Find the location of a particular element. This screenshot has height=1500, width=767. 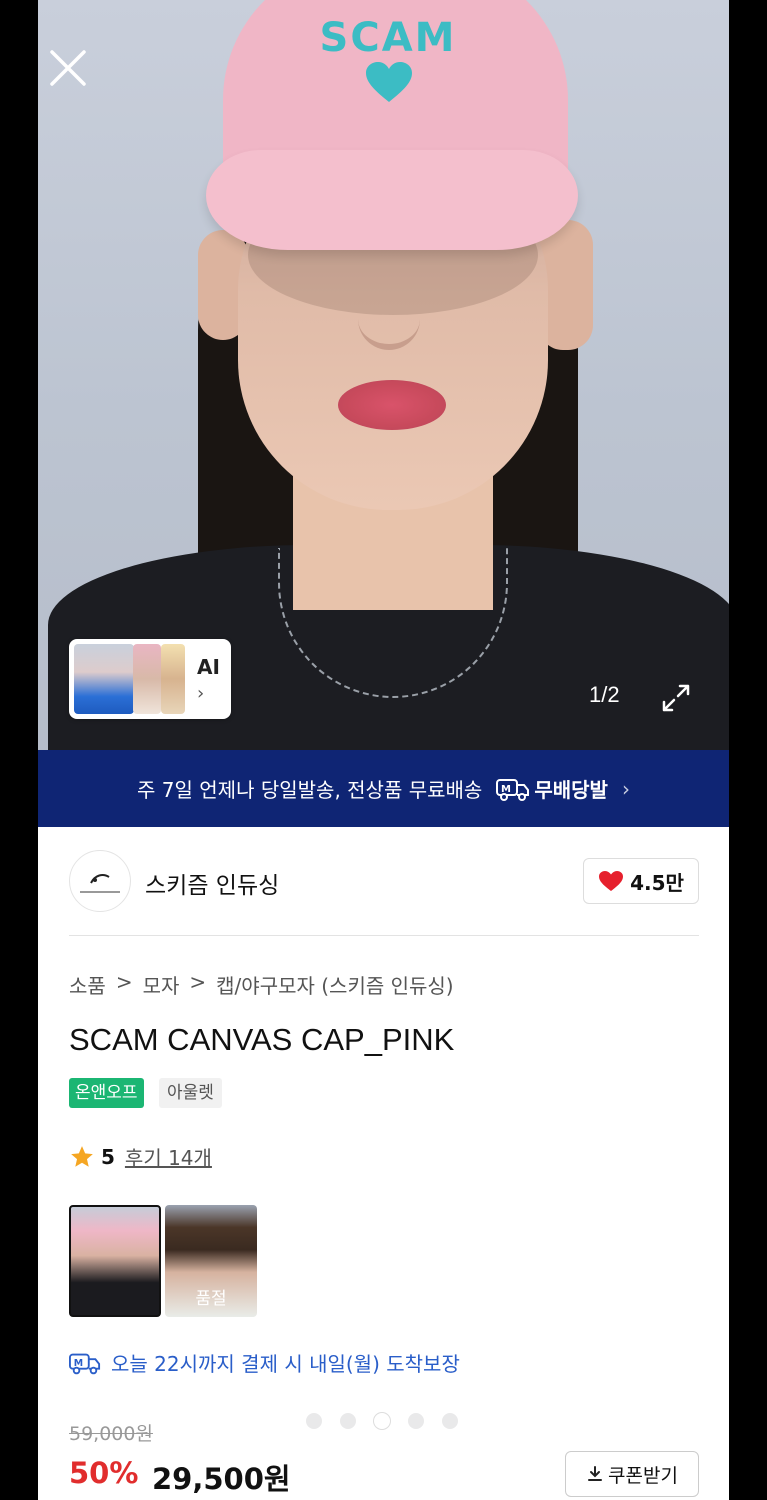

reviews-link: 후기 14개 is located at coordinates (168, 1156).